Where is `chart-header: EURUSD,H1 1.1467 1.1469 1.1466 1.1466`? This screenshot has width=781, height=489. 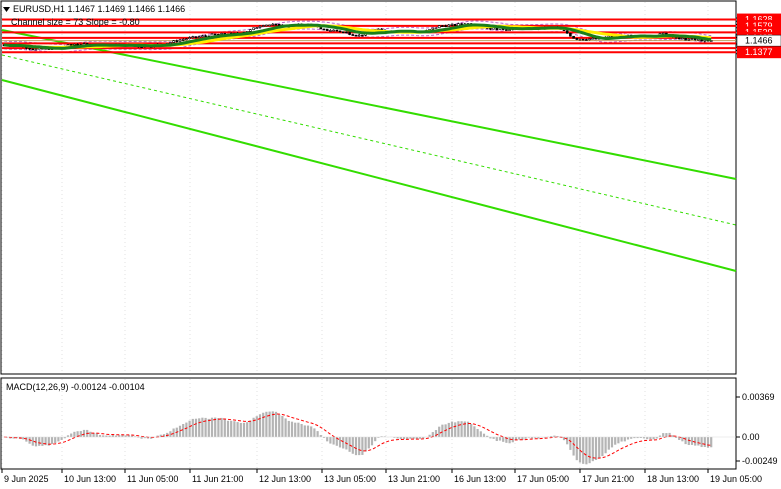 chart-header: EURUSD,H1 1.1467 1.1469 1.1466 1.1466 is located at coordinates (94, 9).